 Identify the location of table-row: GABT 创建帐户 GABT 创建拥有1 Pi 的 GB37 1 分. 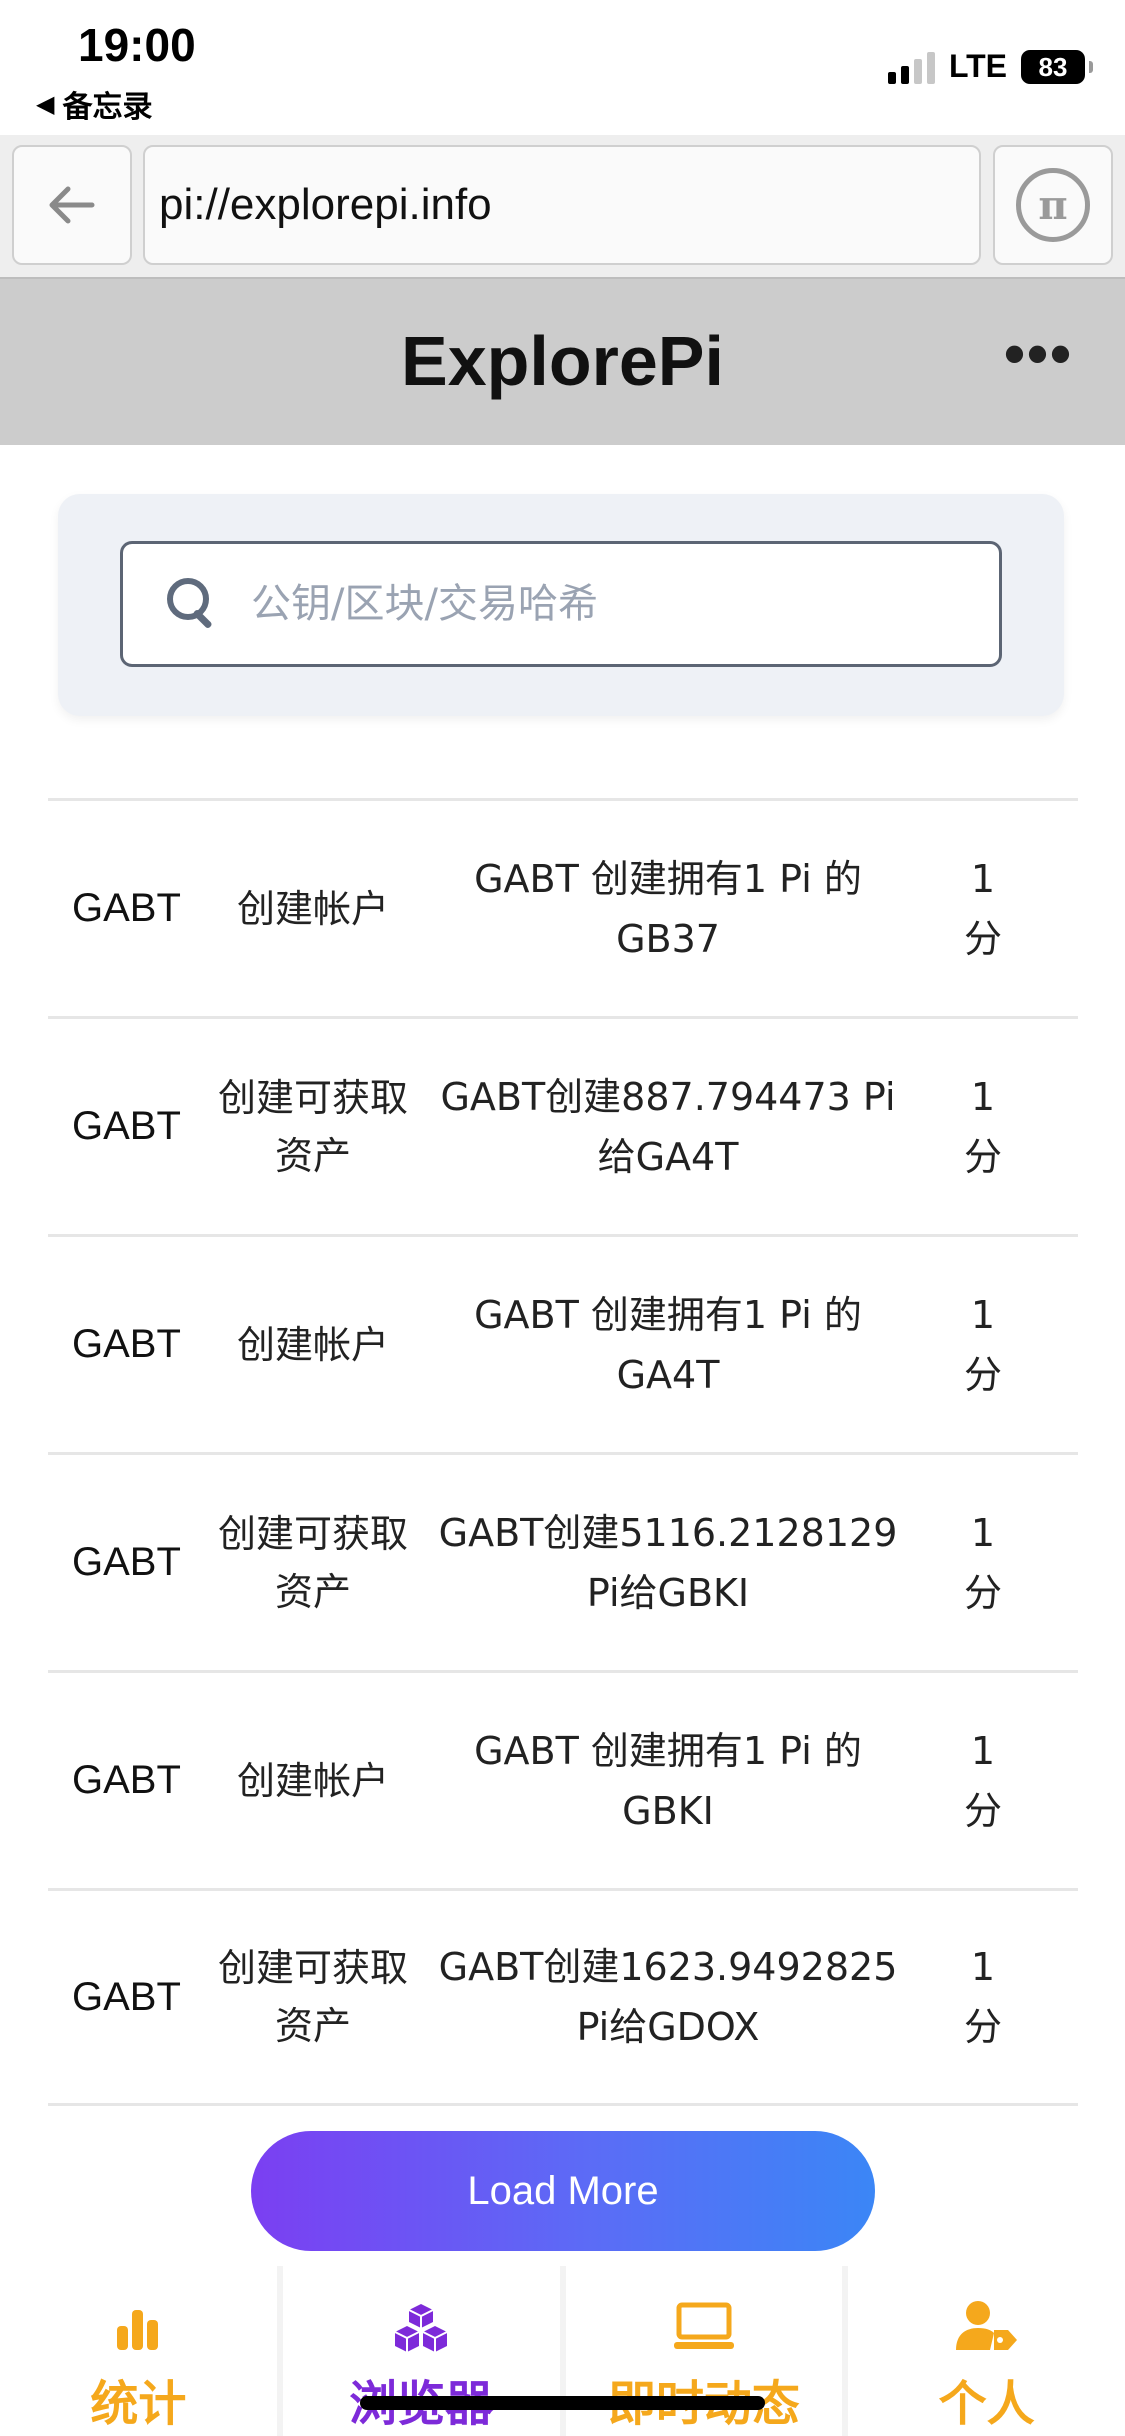
(563, 907).